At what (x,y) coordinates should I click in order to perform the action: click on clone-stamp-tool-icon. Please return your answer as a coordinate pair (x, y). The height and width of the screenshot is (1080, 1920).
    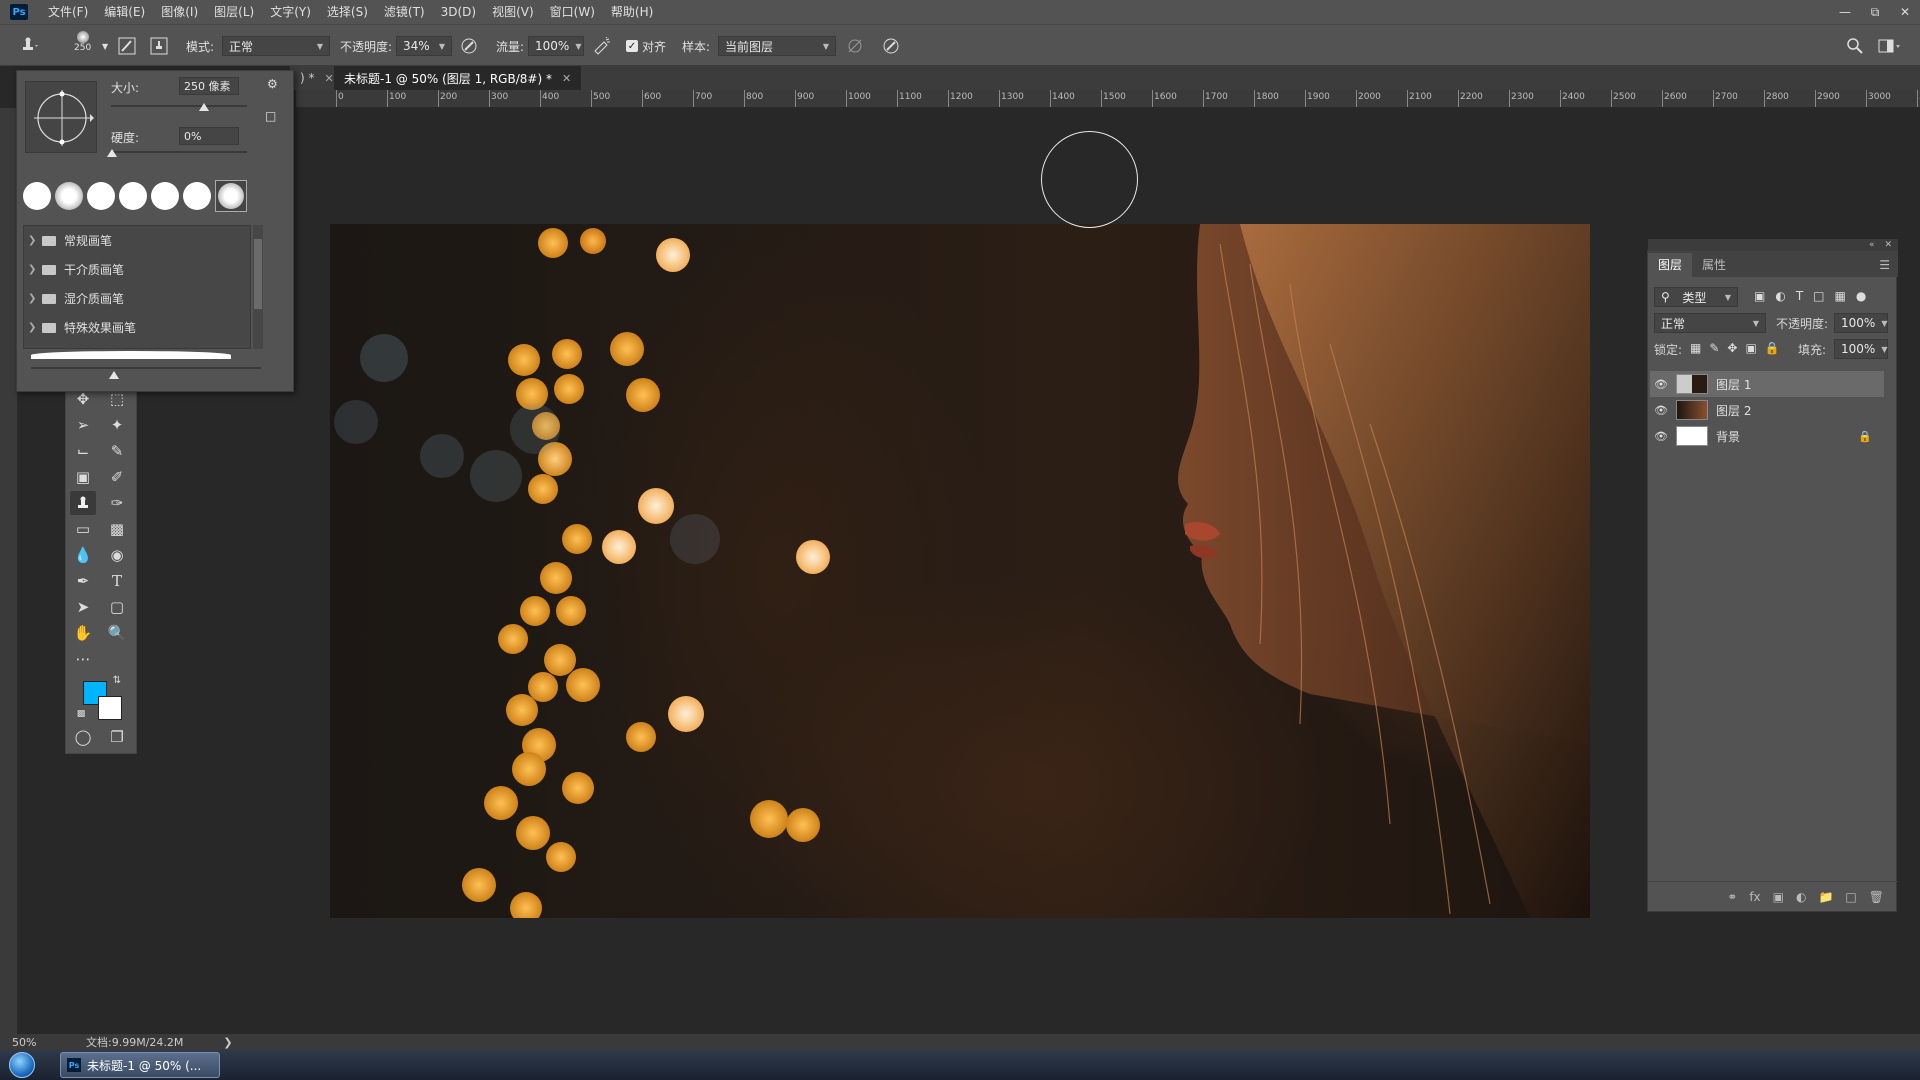
    Looking at the image, I should click on (83, 503).